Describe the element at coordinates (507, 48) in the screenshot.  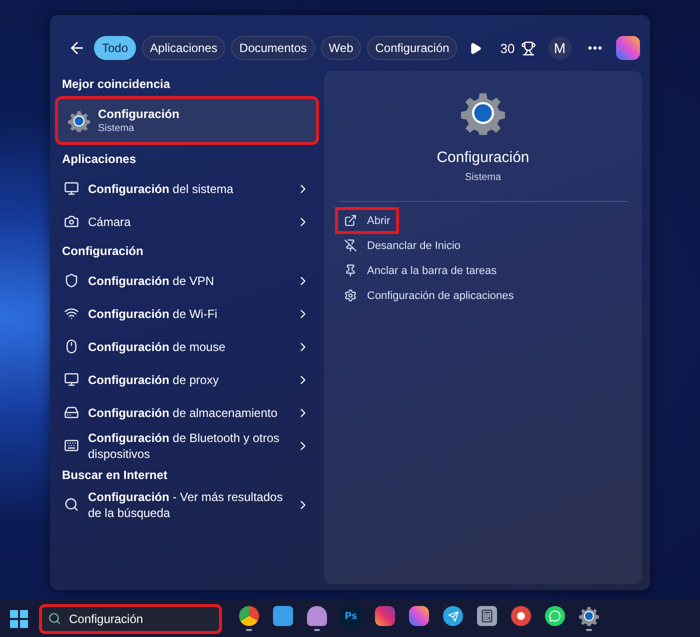
I see `points-count: 30` at that location.